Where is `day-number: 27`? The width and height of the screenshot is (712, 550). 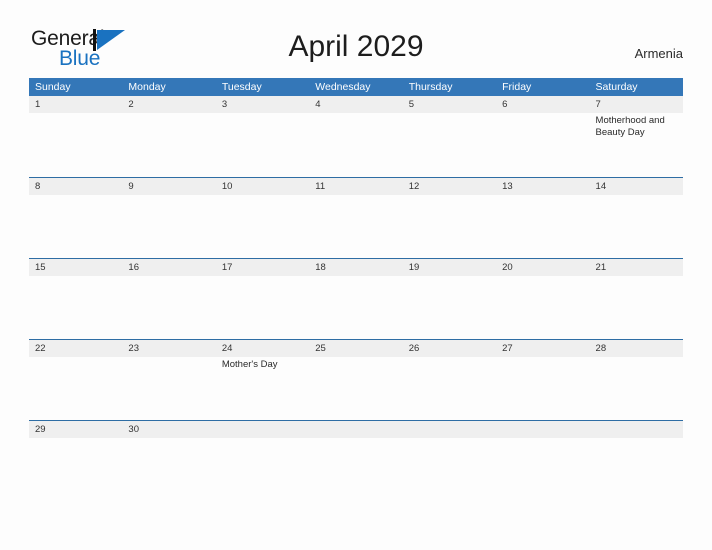
day-number: 27 is located at coordinates (507, 348).